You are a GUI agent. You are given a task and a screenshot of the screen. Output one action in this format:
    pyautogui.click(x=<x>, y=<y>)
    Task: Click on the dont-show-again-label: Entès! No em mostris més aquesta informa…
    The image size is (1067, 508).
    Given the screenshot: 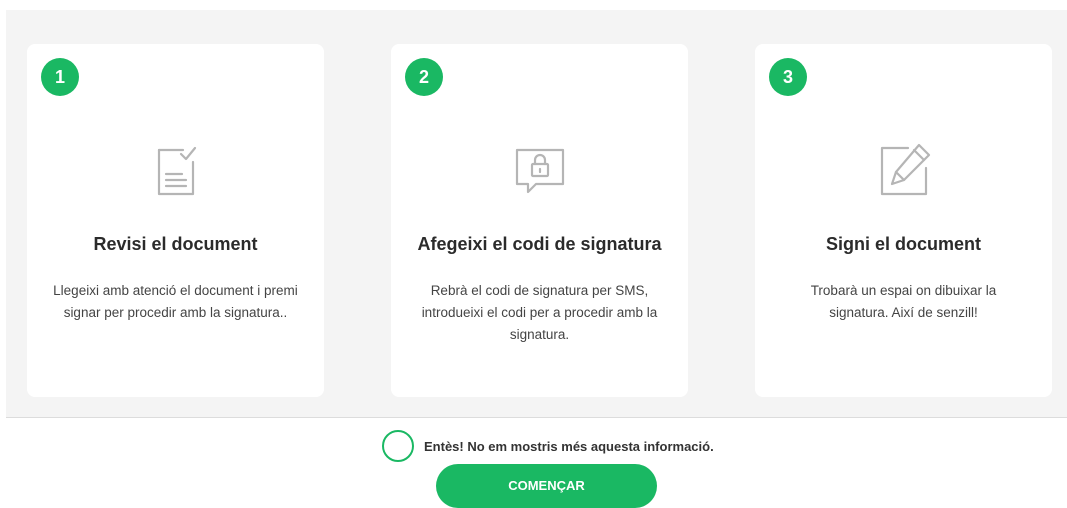 What is the action you would take?
    pyautogui.click(x=569, y=446)
    